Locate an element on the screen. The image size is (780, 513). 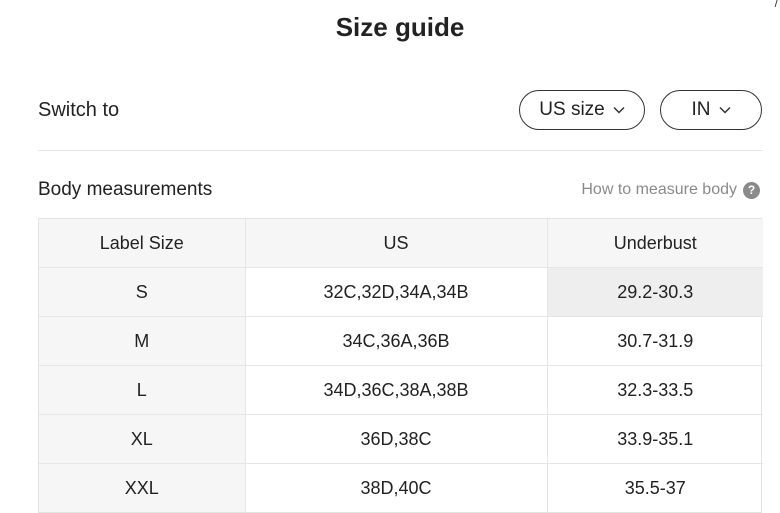
unit-dropdown: IN is located at coordinates (711, 110).